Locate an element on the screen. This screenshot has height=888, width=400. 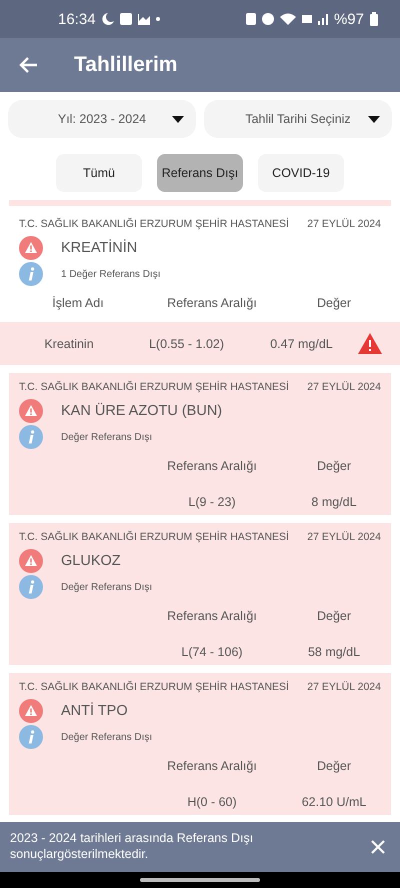
battery-icon is located at coordinates (374, 19).